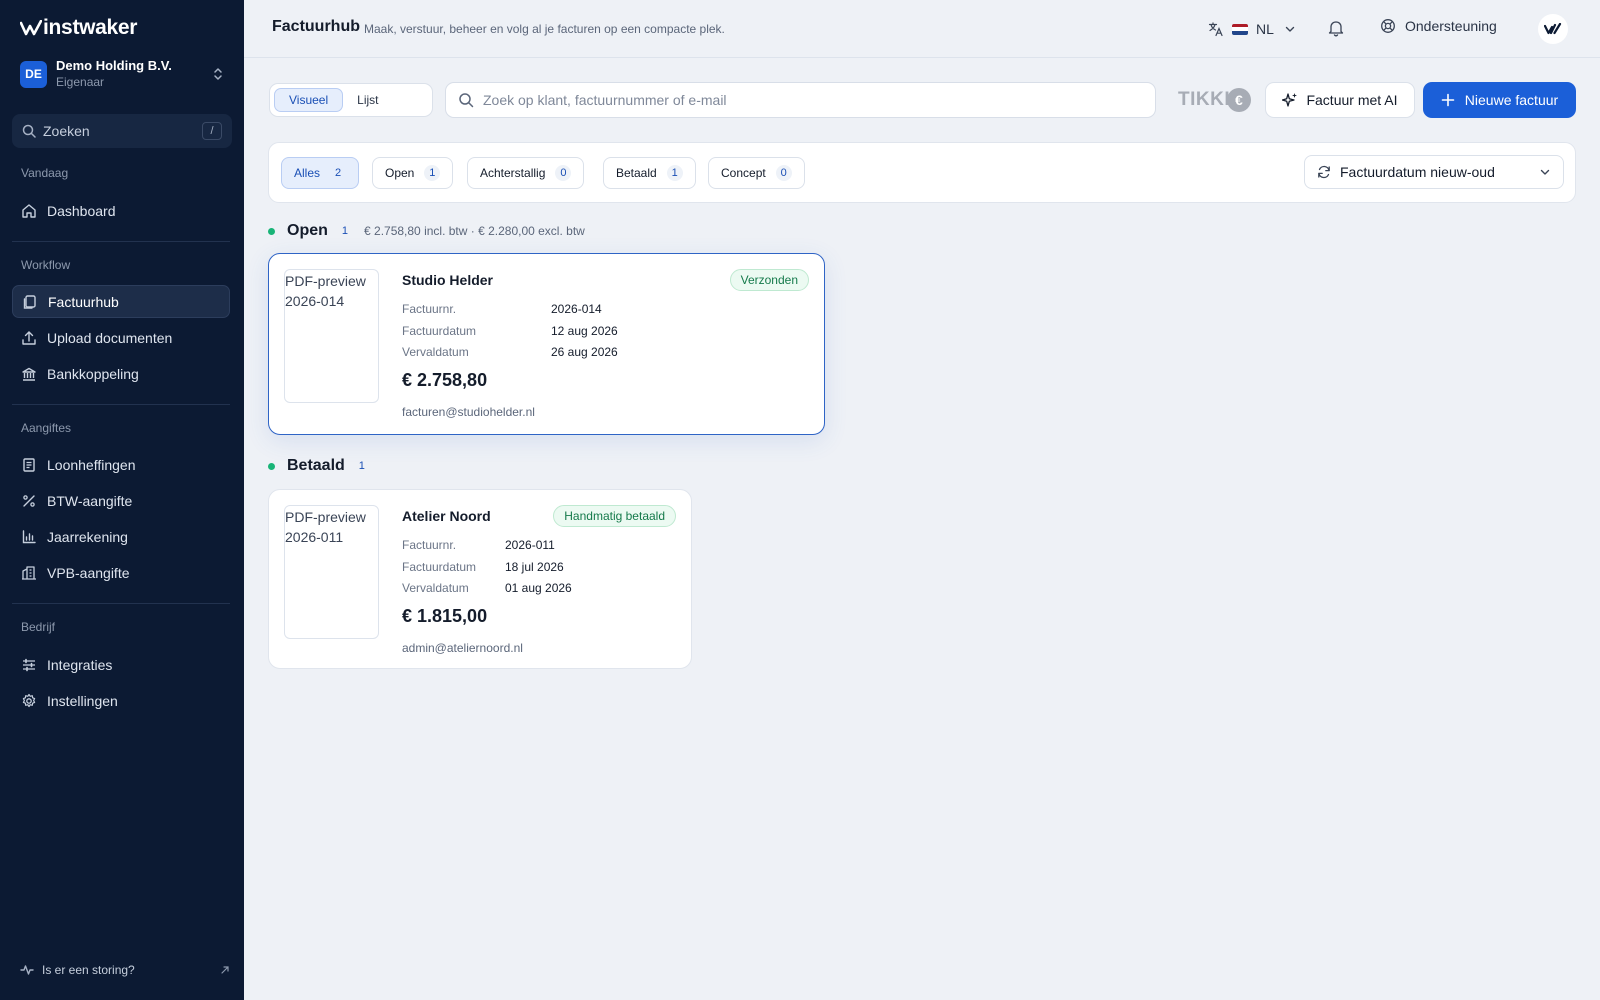 The image size is (1600, 1000). I want to click on sidebar-item-vpb: VPB-aangifte, so click(121, 572).